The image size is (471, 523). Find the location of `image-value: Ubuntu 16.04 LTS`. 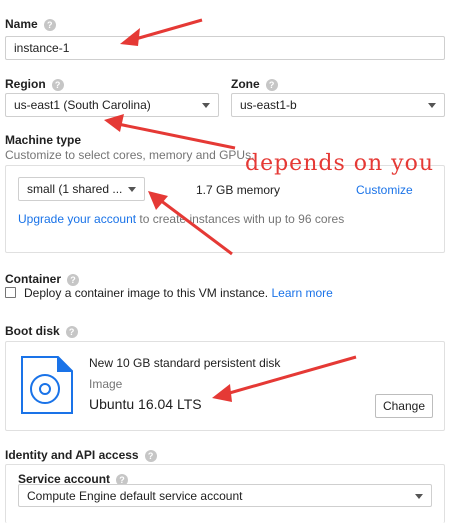

image-value: Ubuntu 16.04 LTS is located at coordinates (145, 404).